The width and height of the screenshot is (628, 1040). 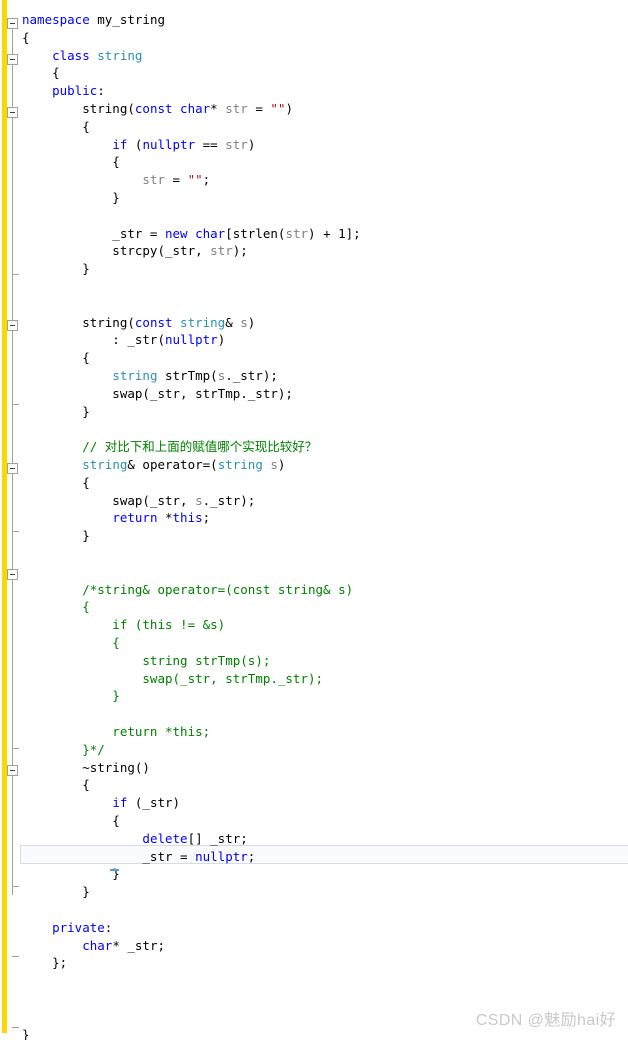 What do you see at coordinates (240, 251) in the screenshot?
I see `code-token: );` at bounding box center [240, 251].